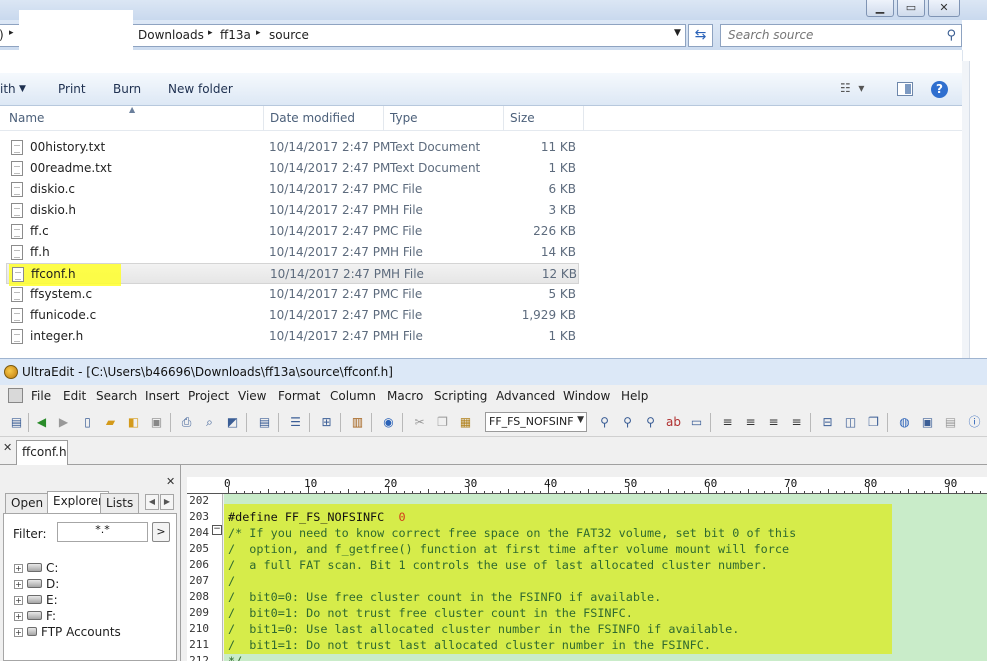  Describe the element at coordinates (904, 422) in the screenshot. I see `browser-icon: ◍` at that location.